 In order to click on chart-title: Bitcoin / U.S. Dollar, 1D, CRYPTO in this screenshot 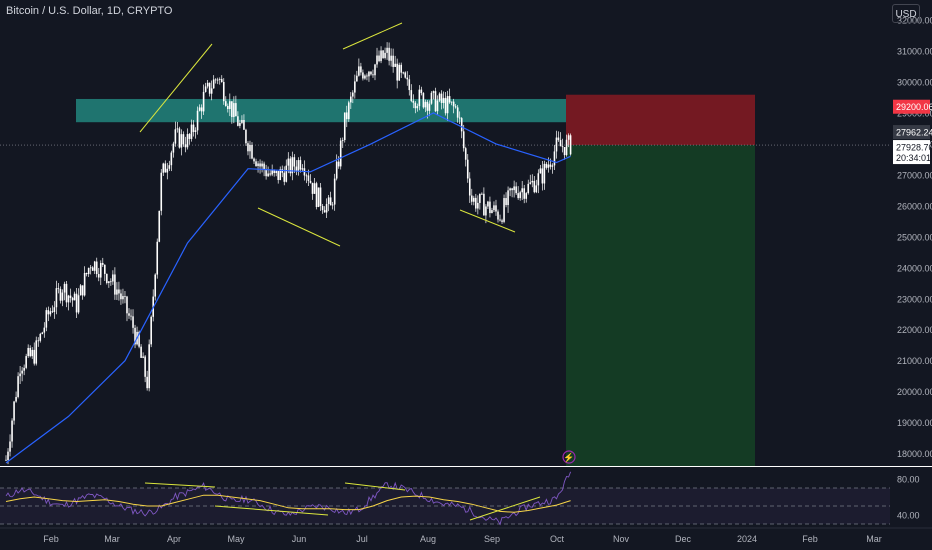, I will do `click(89, 11)`.